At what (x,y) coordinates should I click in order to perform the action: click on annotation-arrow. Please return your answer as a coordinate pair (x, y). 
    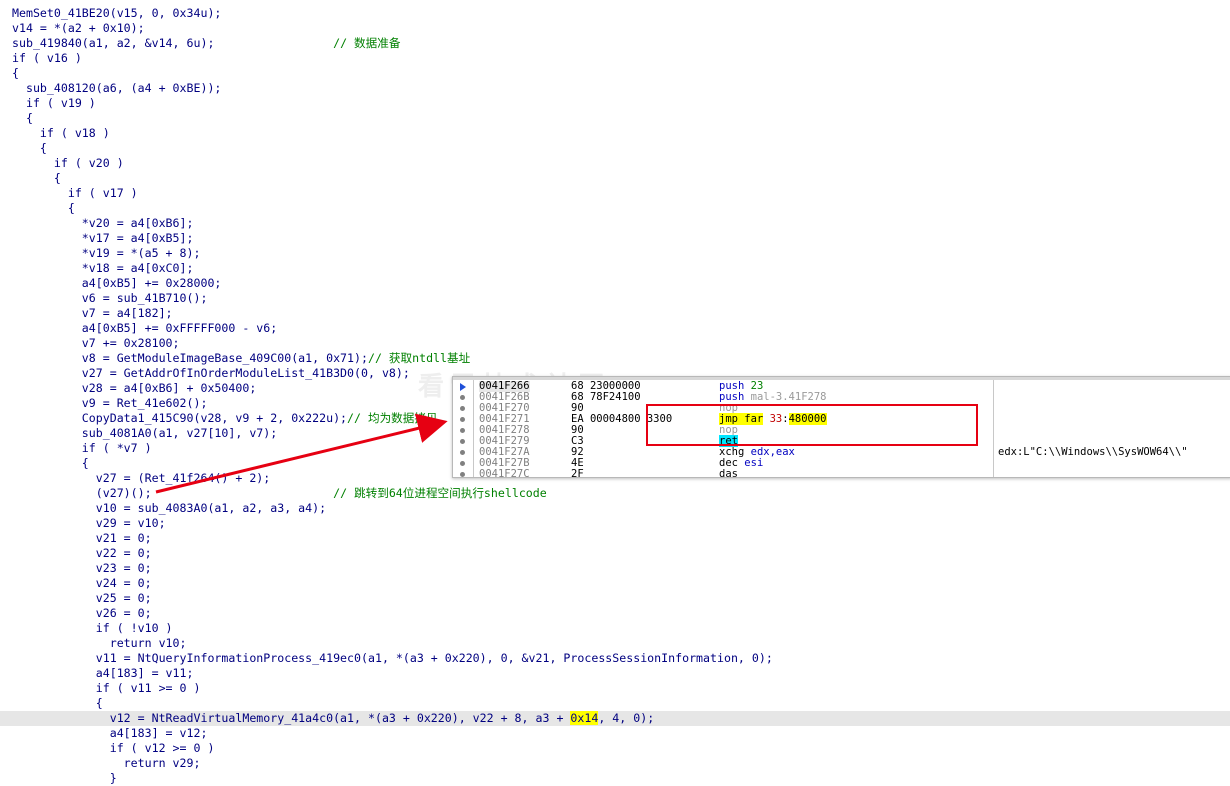
    Looking at the image, I should click on (301, 453).